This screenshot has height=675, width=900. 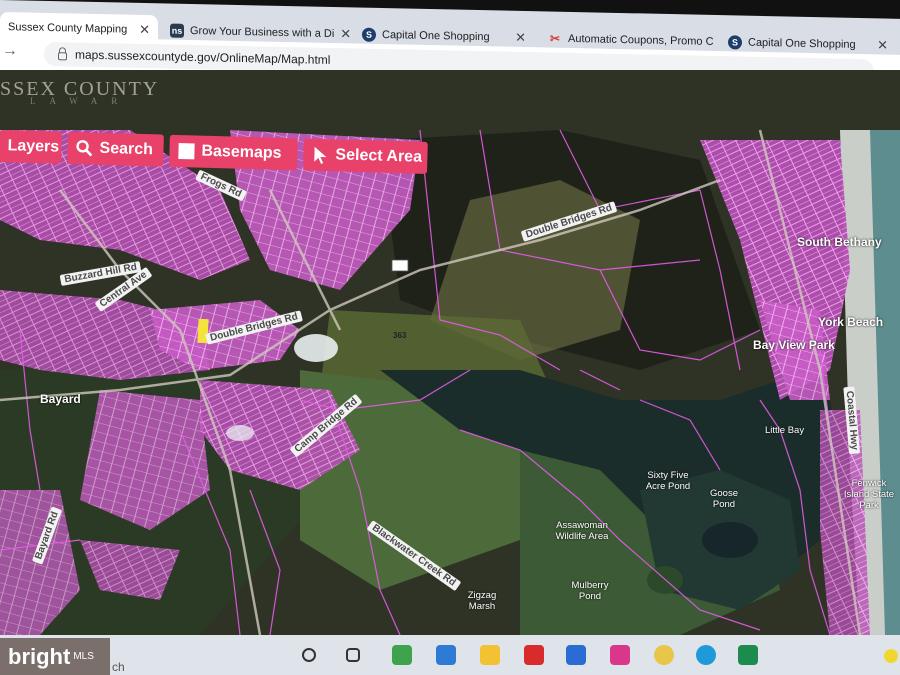 I want to click on search-label: Search, so click(x=126, y=149).